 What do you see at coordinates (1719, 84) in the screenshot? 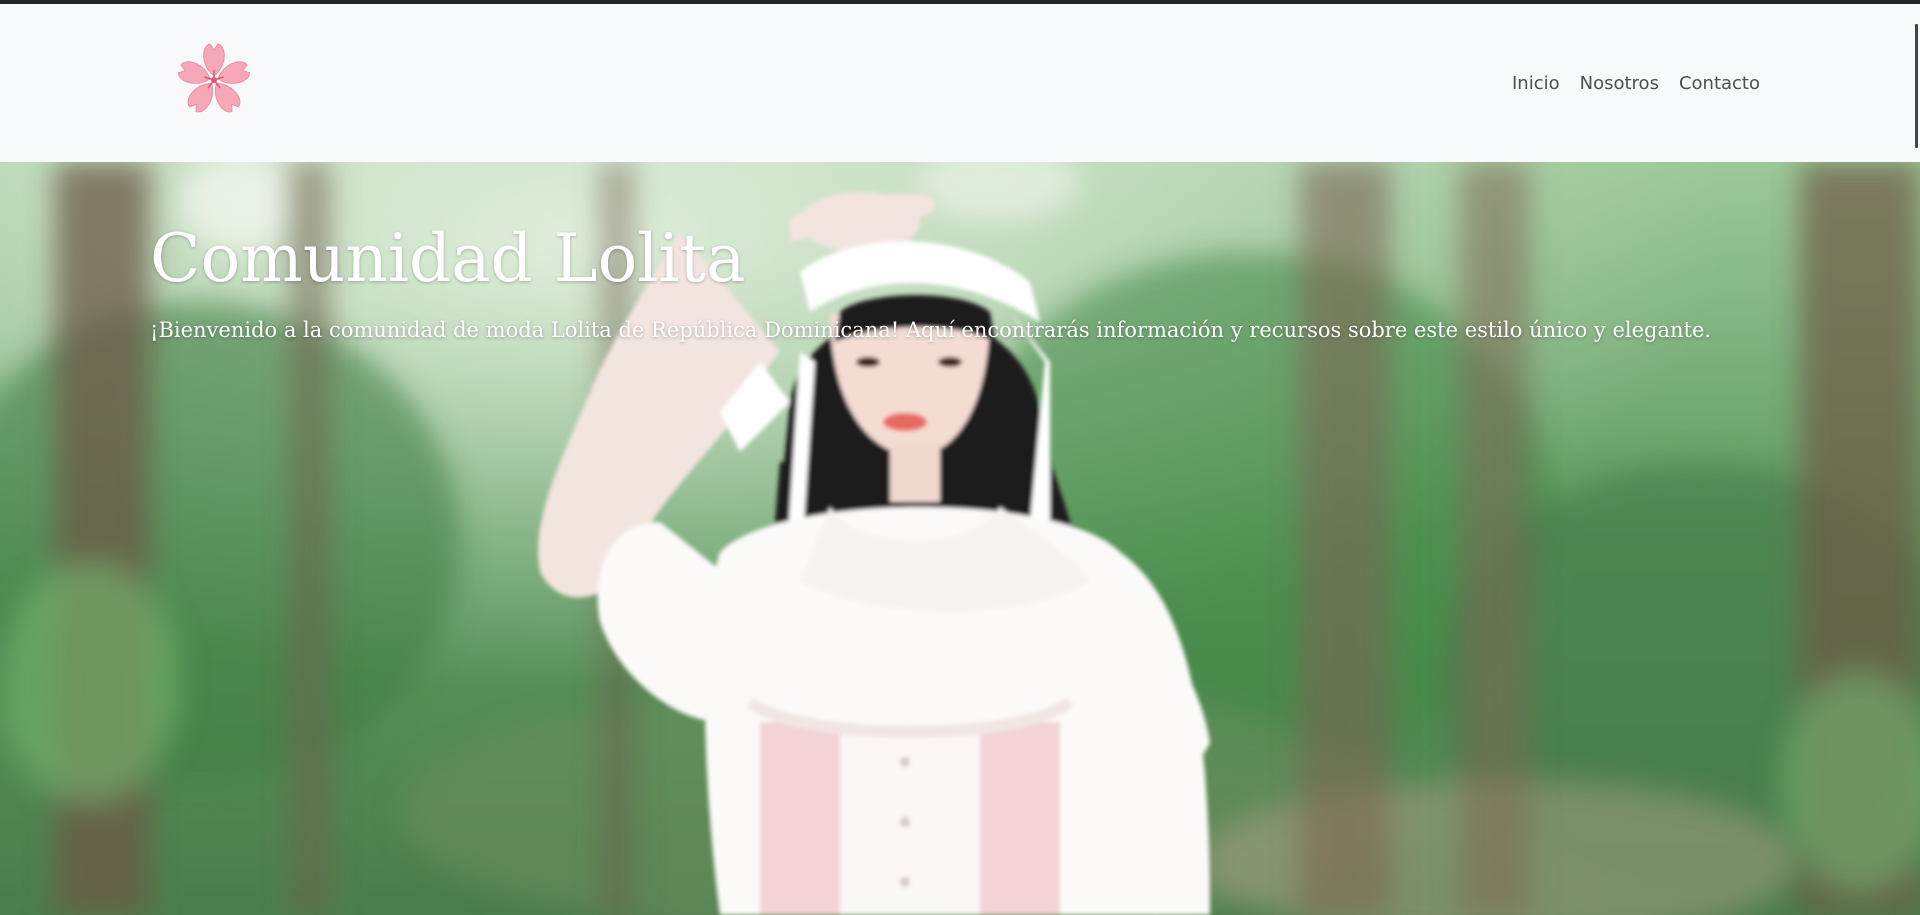
I see `nav-link-contacto: Contacto` at bounding box center [1719, 84].